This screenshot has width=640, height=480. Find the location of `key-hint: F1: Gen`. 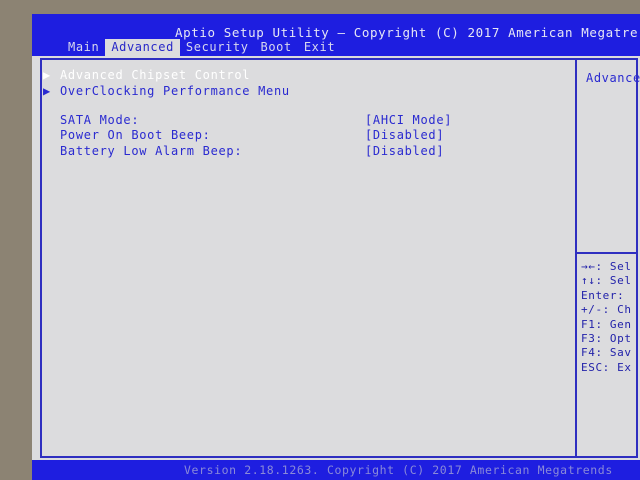

key-hint: F1: Gen is located at coordinates (606, 324).